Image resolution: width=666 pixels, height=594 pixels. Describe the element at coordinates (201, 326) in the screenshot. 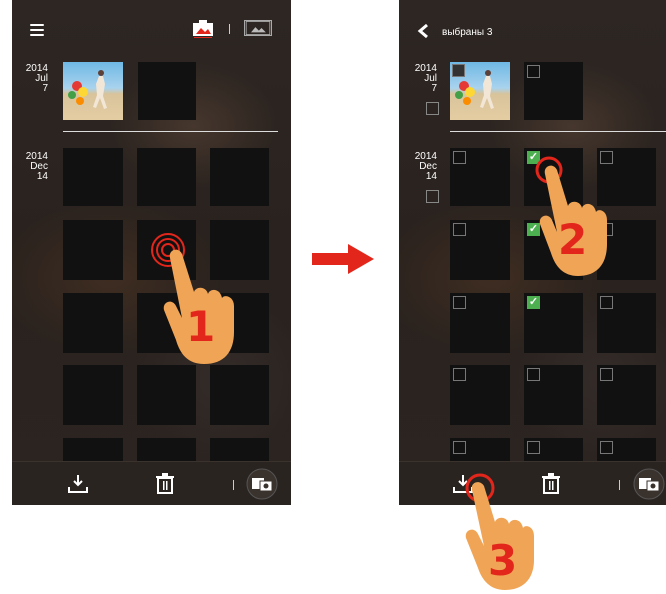

I see `step-label-1: 1` at that location.